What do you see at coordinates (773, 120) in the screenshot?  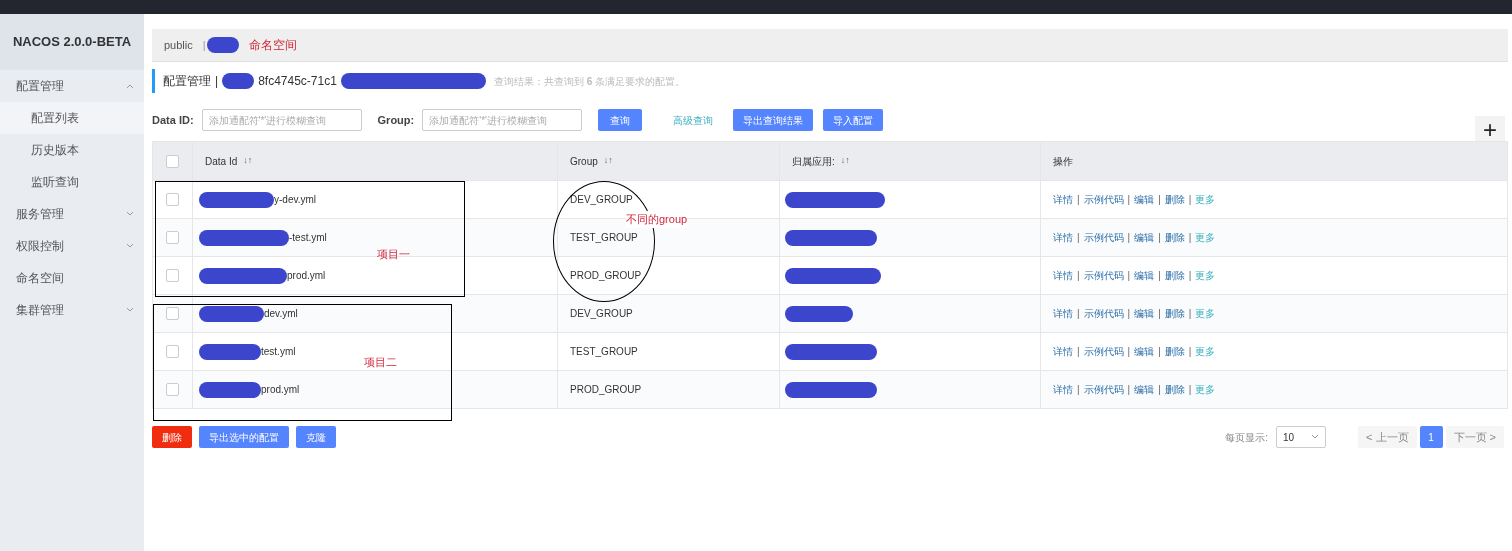 I see `toolbar-button: 导出查询结果` at bounding box center [773, 120].